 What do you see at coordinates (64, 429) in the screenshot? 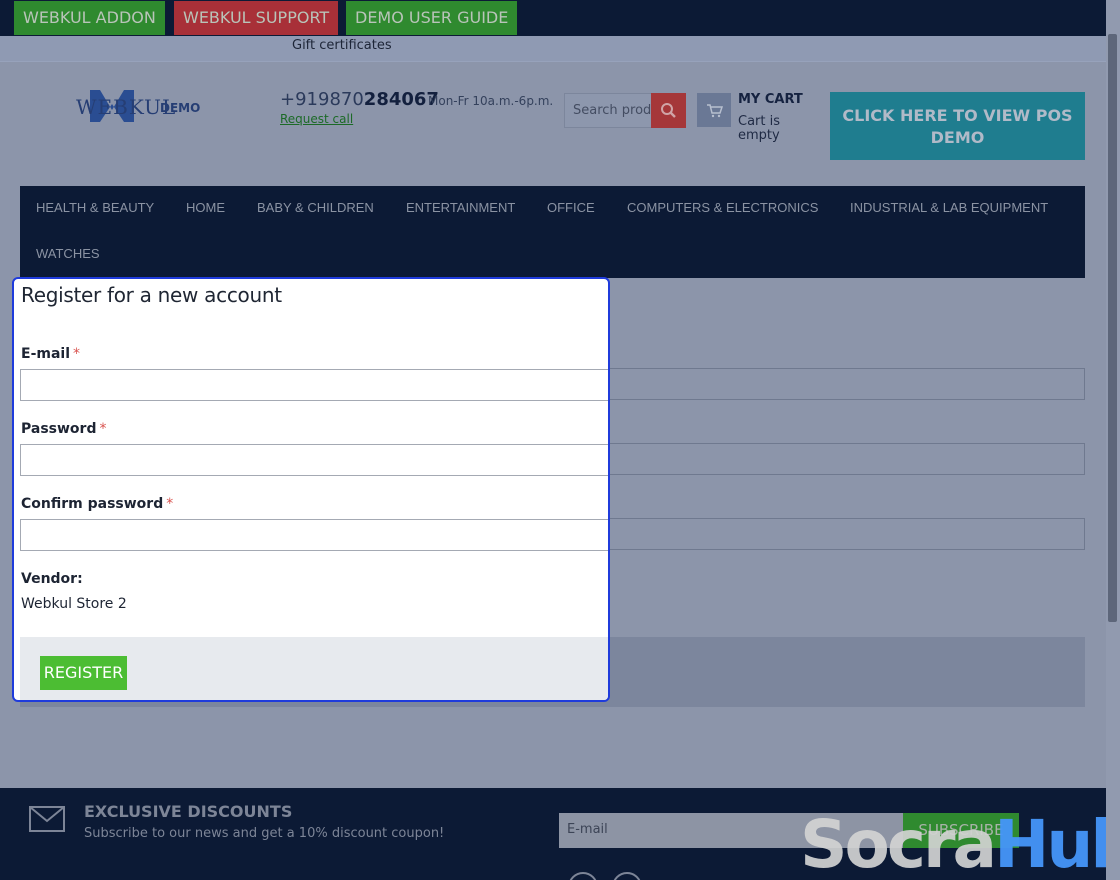
I see `password-label: Password *` at bounding box center [64, 429].